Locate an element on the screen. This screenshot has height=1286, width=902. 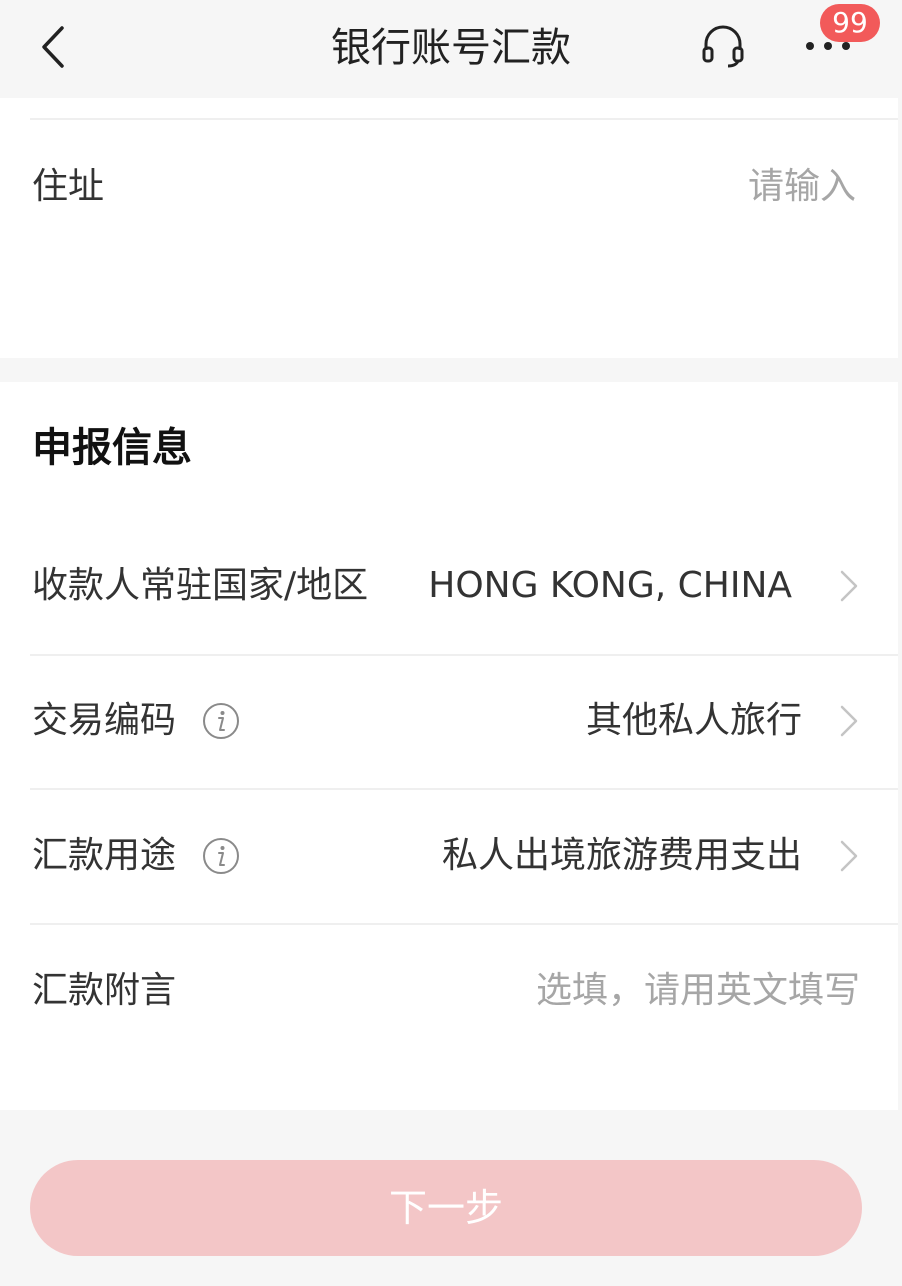
headset-icon is located at coordinates (723, 46).